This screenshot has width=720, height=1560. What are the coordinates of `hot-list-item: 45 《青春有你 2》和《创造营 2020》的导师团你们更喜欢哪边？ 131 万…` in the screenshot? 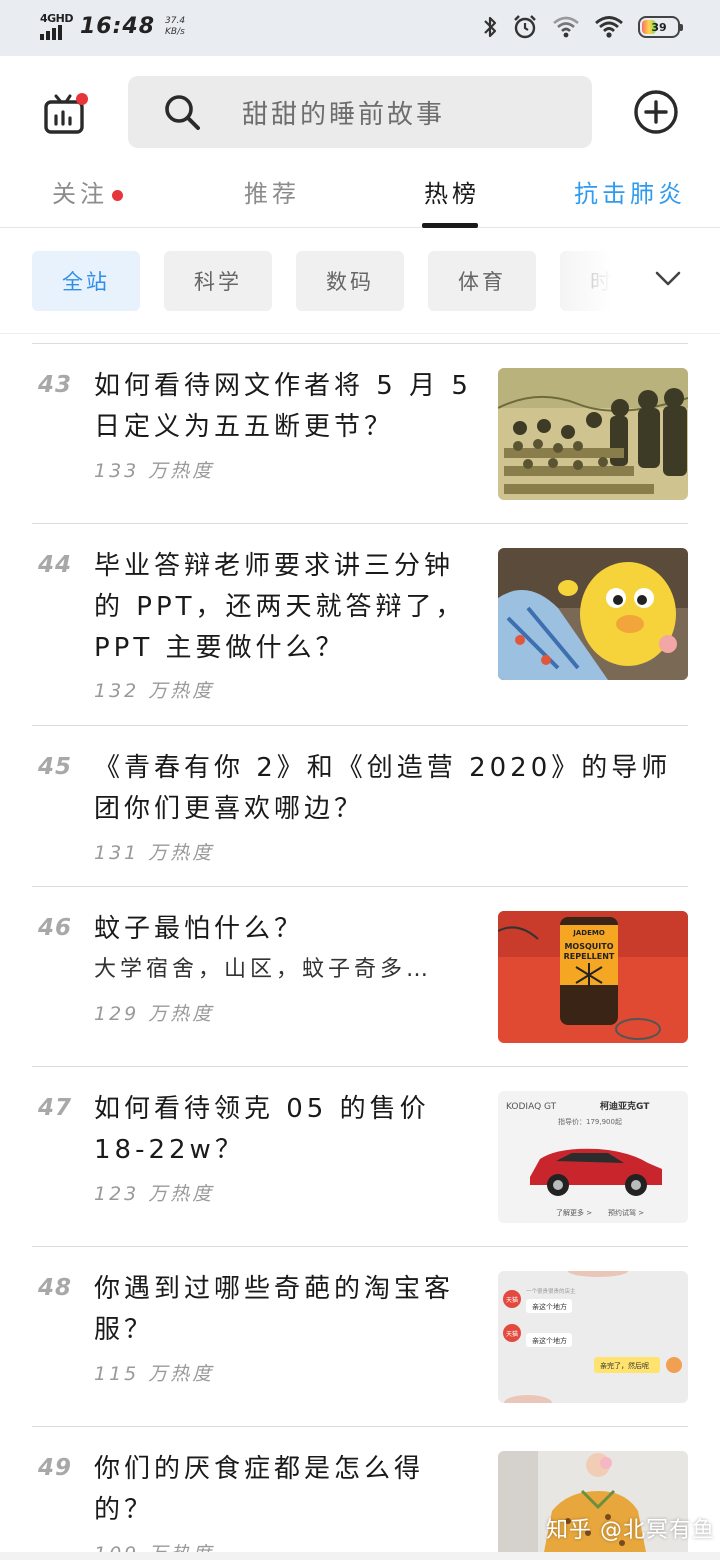 It's located at (360, 805).